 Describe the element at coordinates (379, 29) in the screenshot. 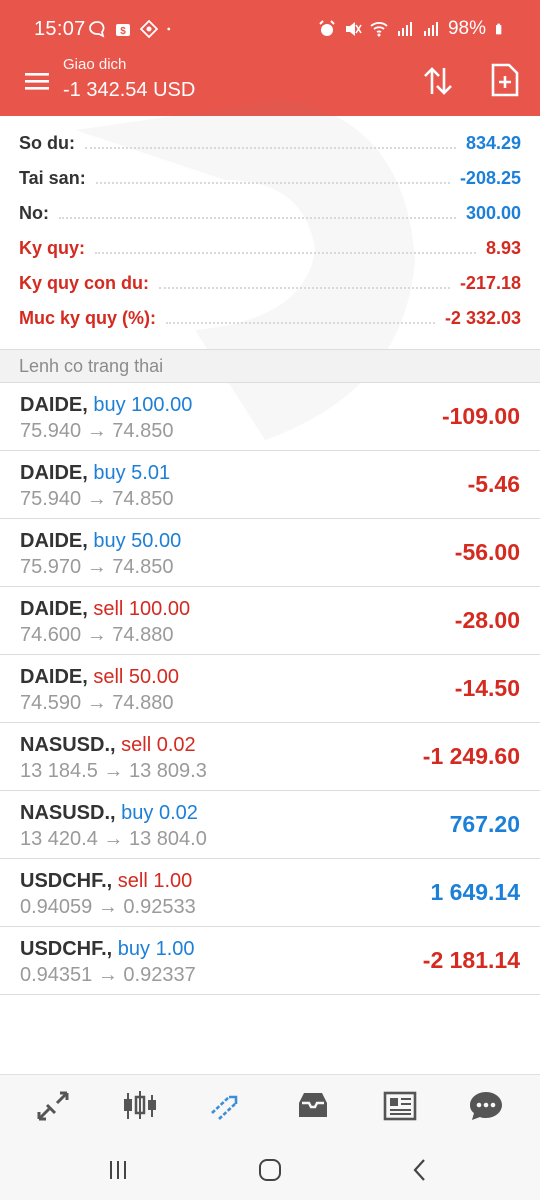

I see `wifi-icon` at that location.